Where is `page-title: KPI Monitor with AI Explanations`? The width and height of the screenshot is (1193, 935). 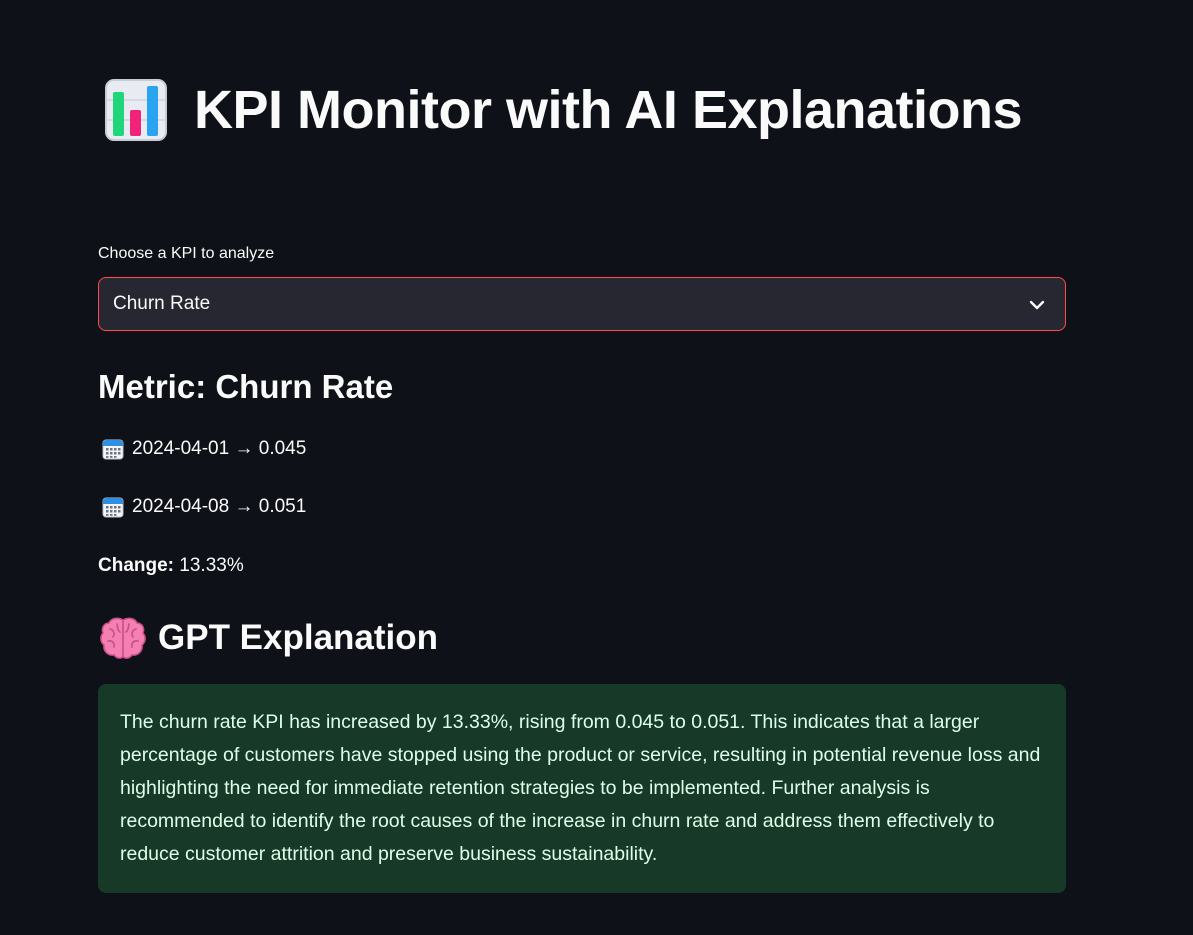
page-title: KPI Monitor with AI Explanations is located at coordinates (608, 110).